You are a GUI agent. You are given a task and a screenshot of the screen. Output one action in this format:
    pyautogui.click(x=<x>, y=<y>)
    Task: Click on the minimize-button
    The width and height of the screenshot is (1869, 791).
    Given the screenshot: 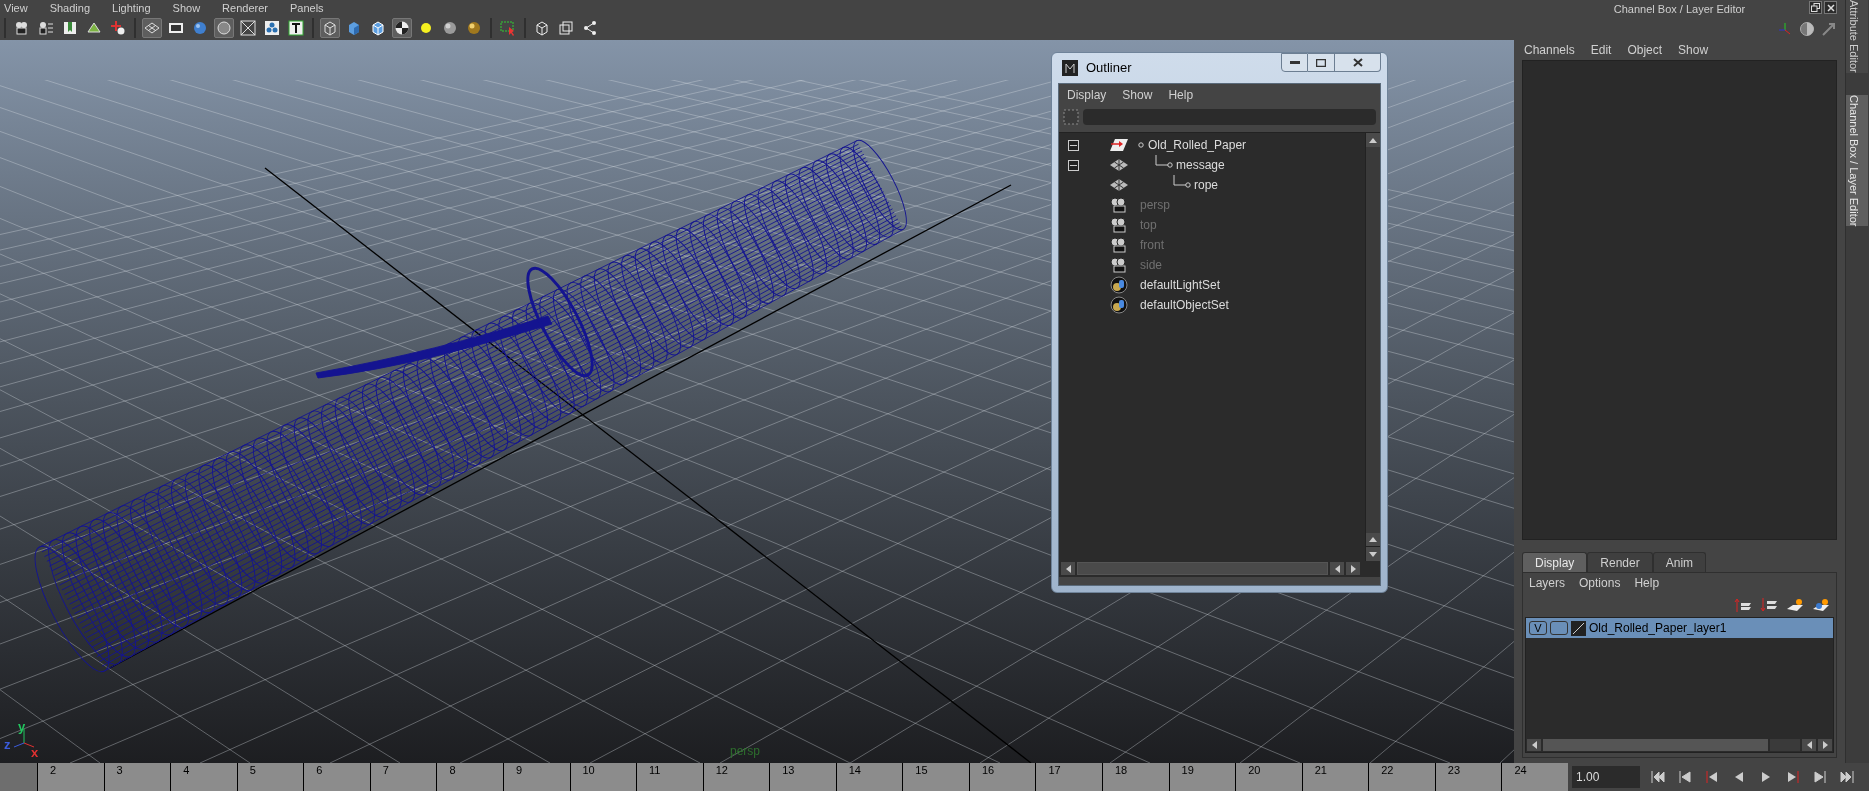 What is the action you would take?
    pyautogui.click(x=1294, y=62)
    